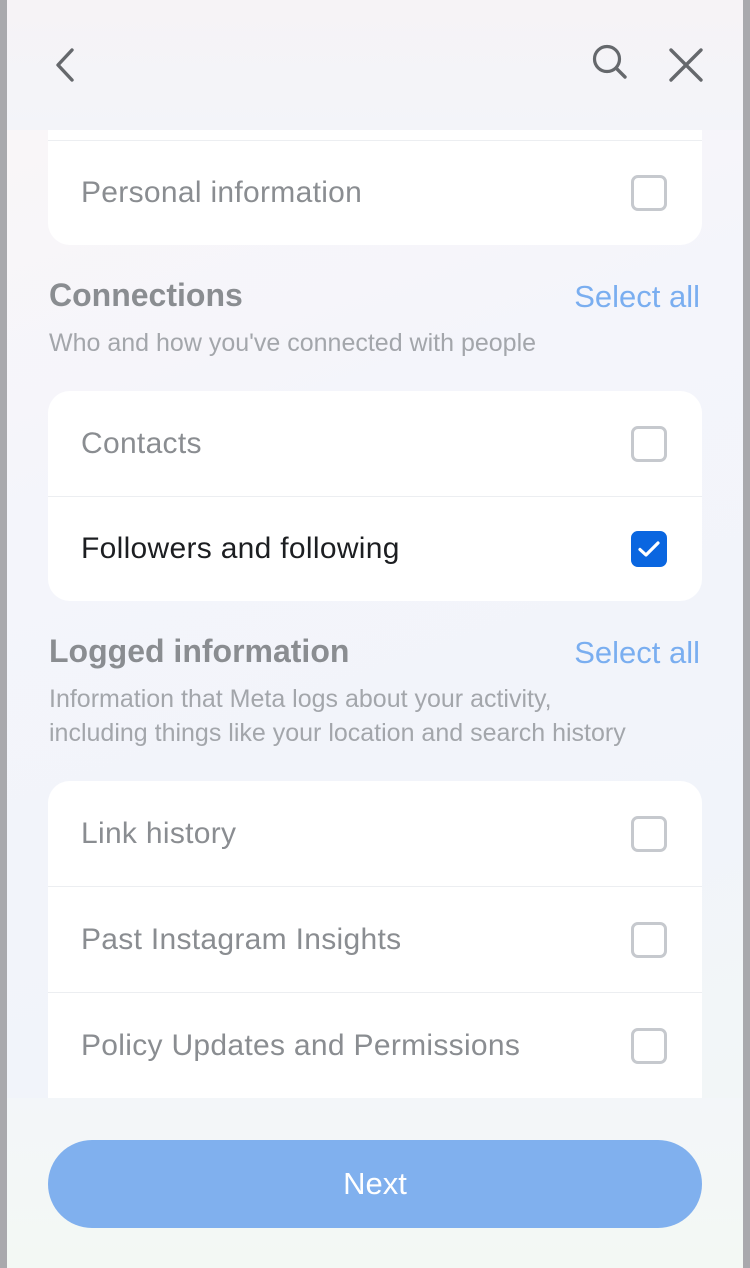 Image resolution: width=750 pixels, height=1268 pixels. Describe the element at coordinates (3, 634) in the screenshot. I see `device-edge-left` at that location.